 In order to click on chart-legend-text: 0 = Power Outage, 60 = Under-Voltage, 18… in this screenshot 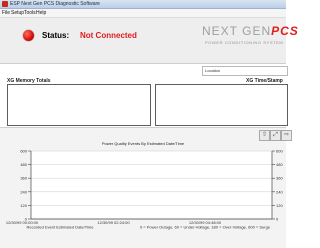, I will do `click(205, 227)`.